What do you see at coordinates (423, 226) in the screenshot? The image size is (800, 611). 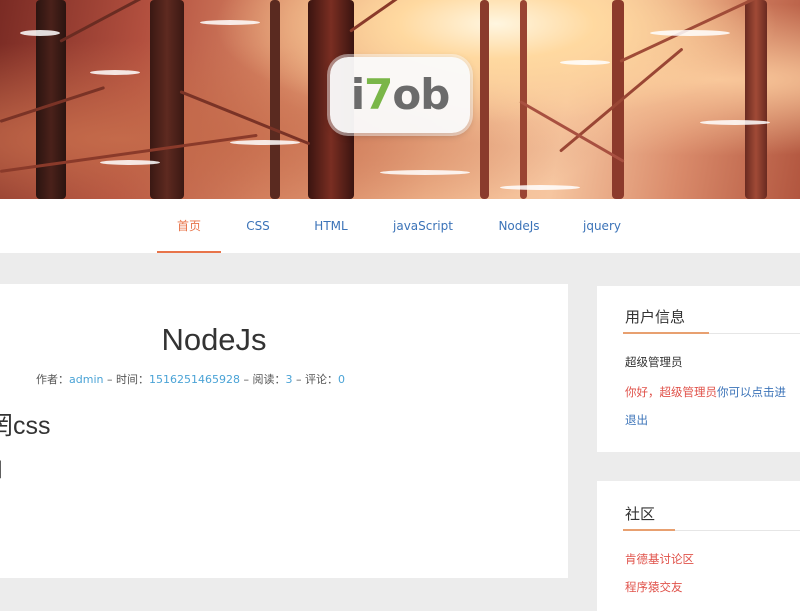 I see `nav-item-javascript: javaScript` at bounding box center [423, 226].